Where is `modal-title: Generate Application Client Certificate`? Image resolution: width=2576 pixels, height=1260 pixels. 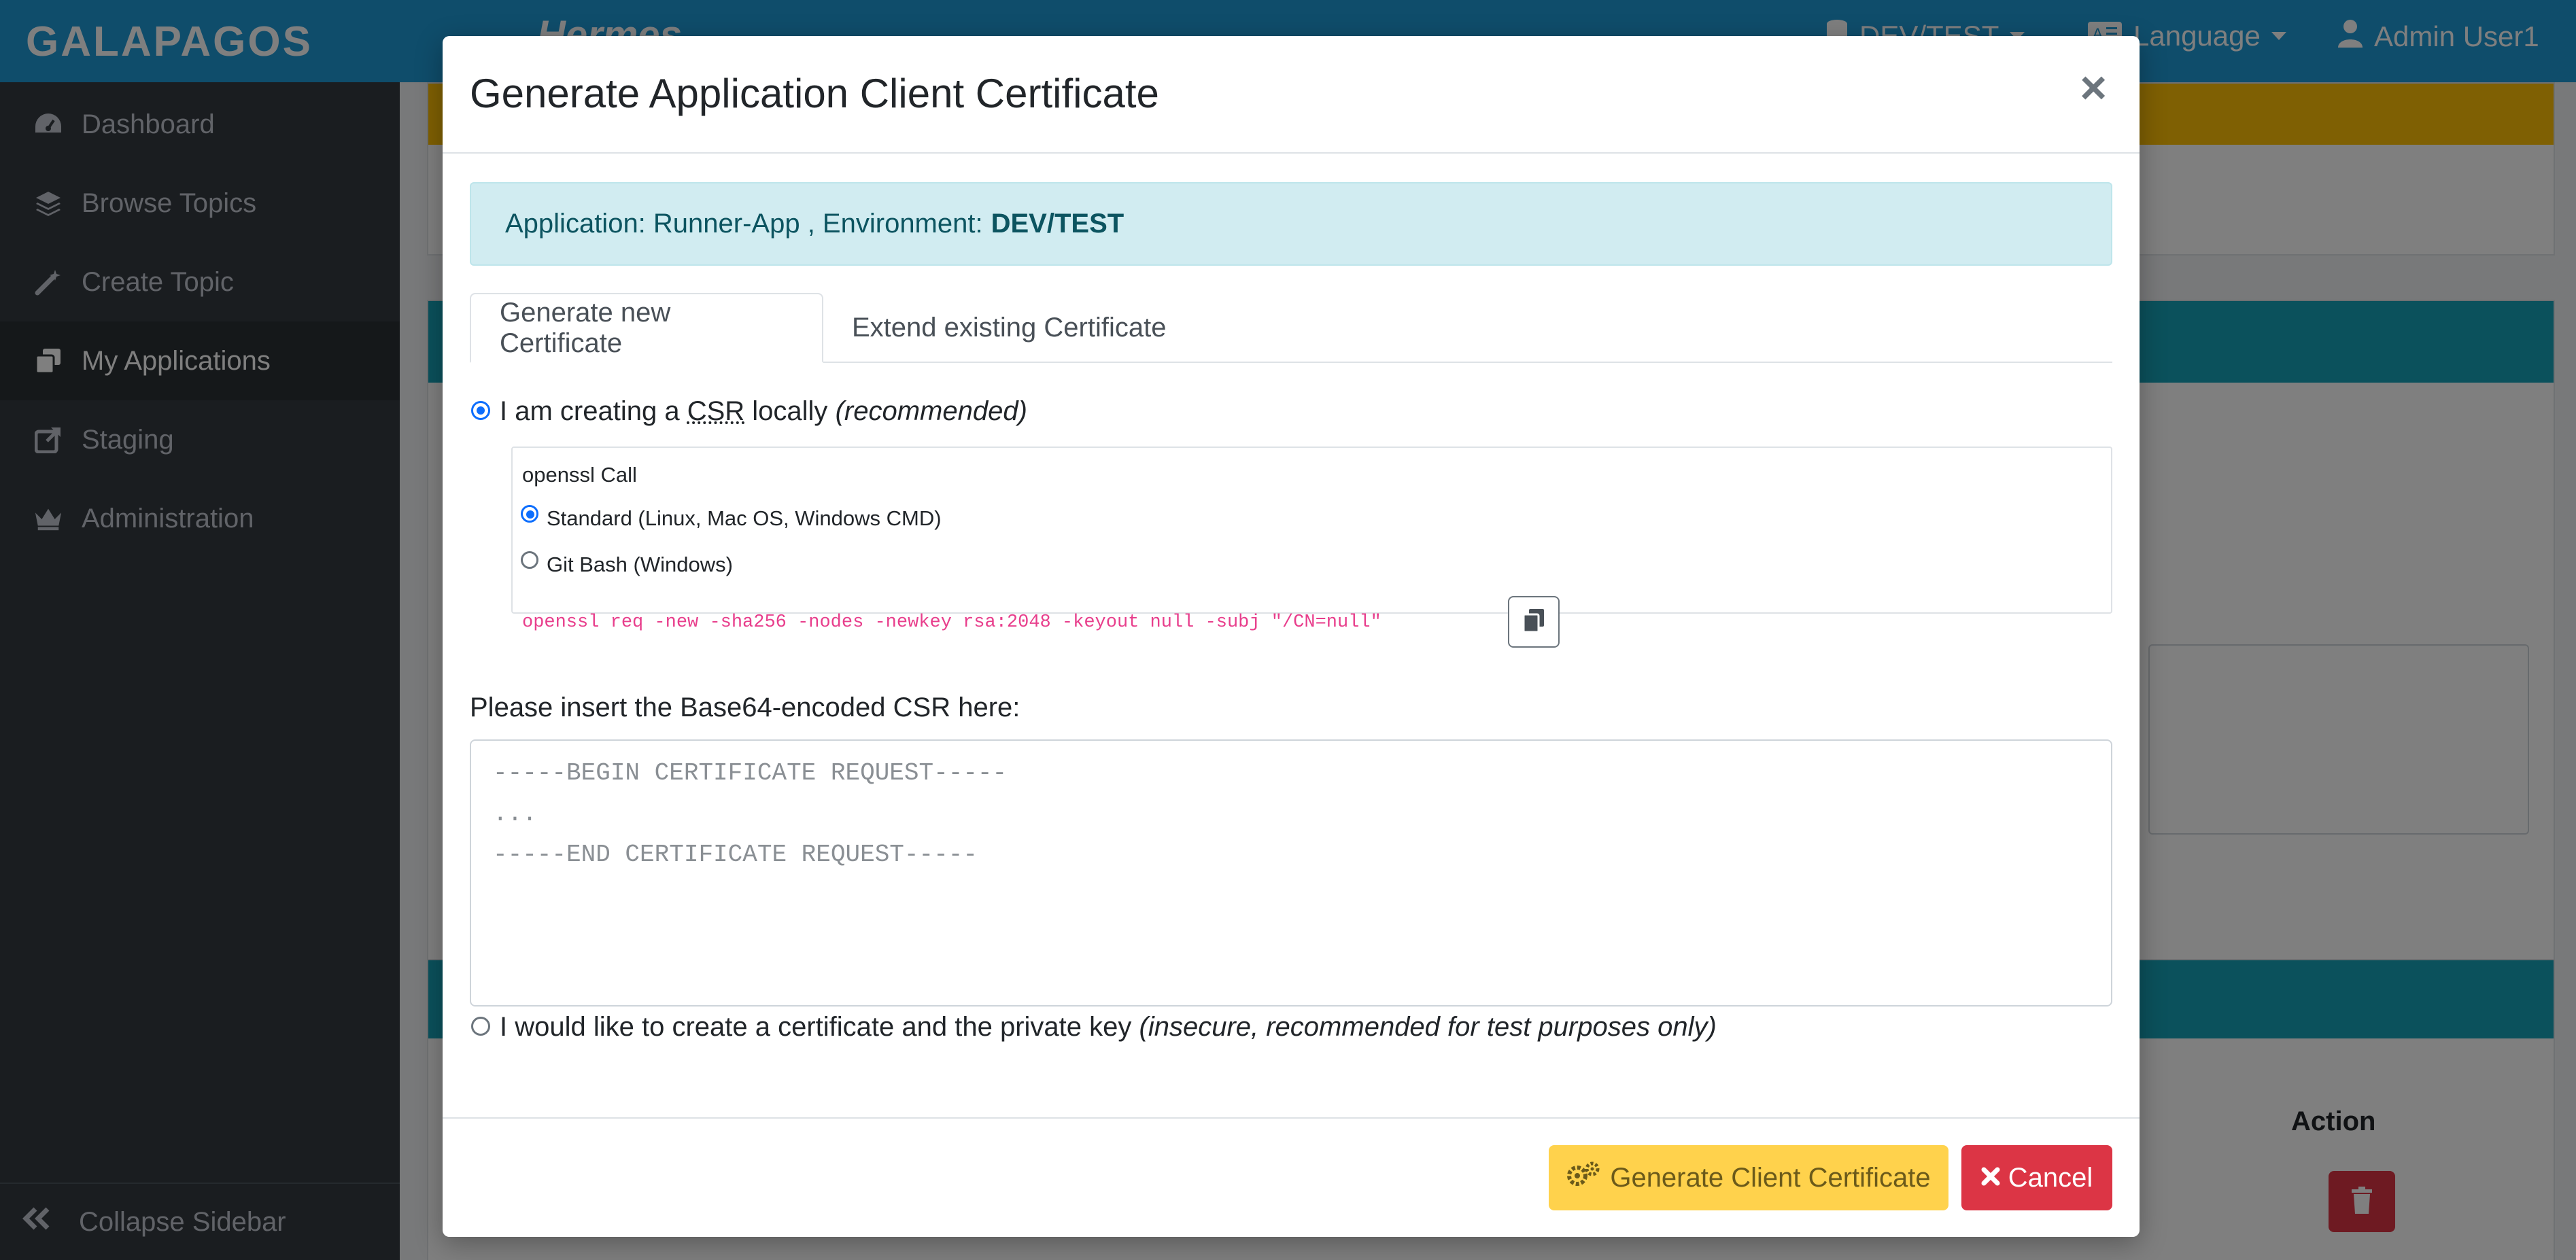 modal-title: Generate Application Client Certificate is located at coordinates (814, 94).